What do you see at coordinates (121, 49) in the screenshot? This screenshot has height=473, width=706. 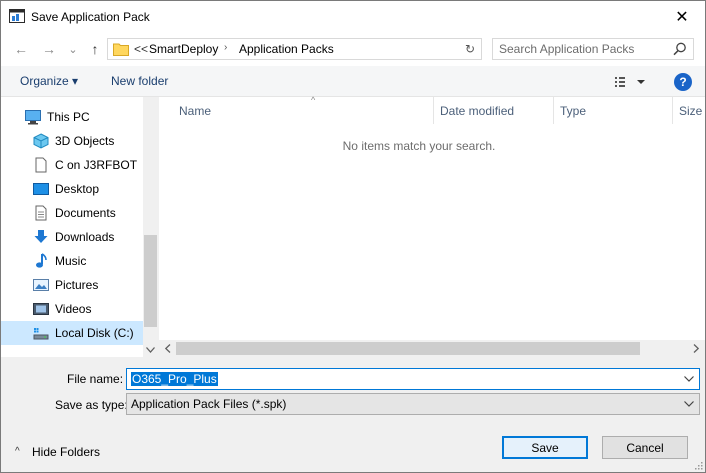 I see `folder-icon` at bounding box center [121, 49].